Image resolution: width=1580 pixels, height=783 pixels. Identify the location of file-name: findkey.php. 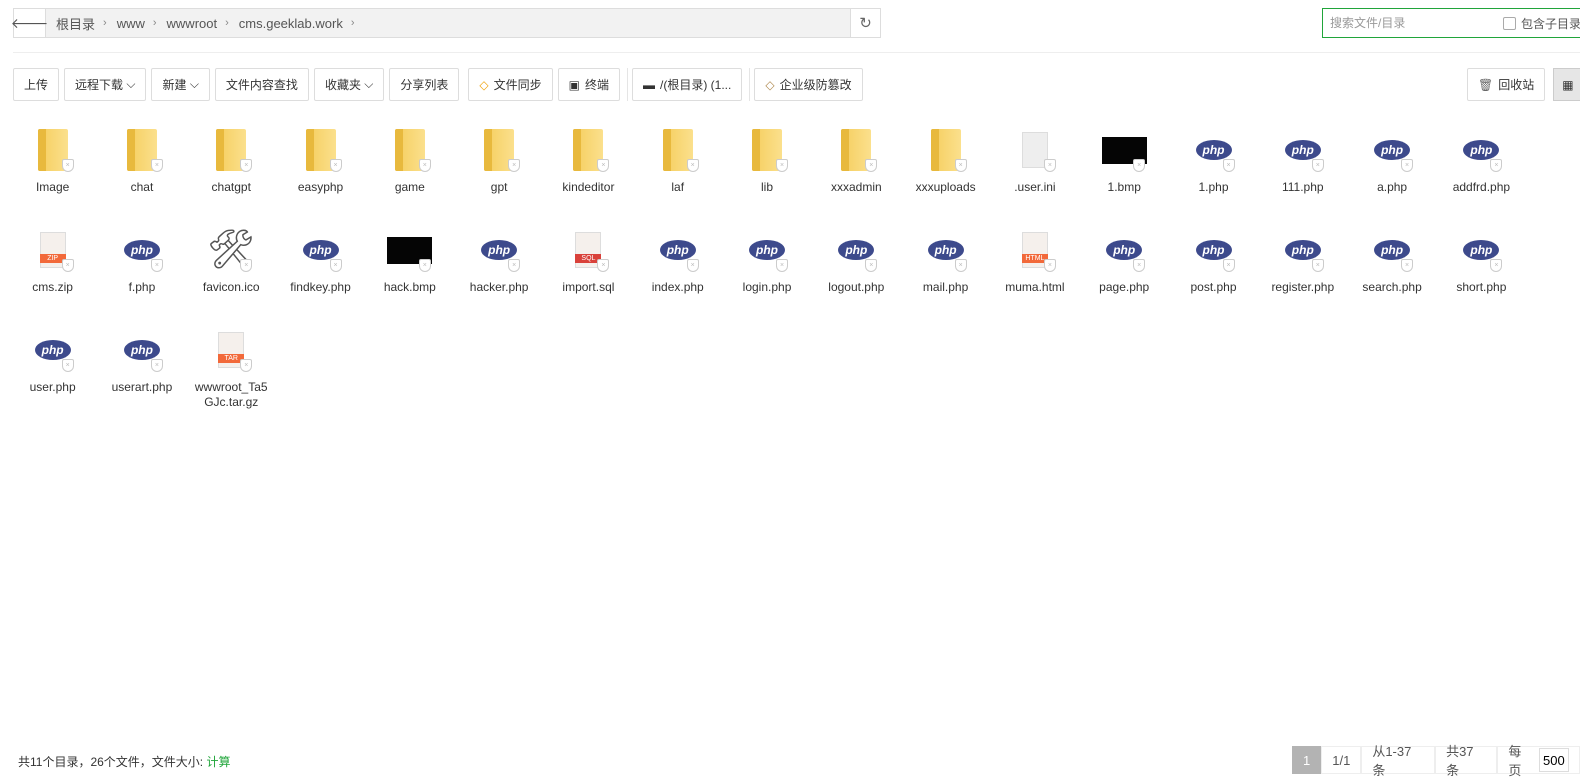
(320, 287).